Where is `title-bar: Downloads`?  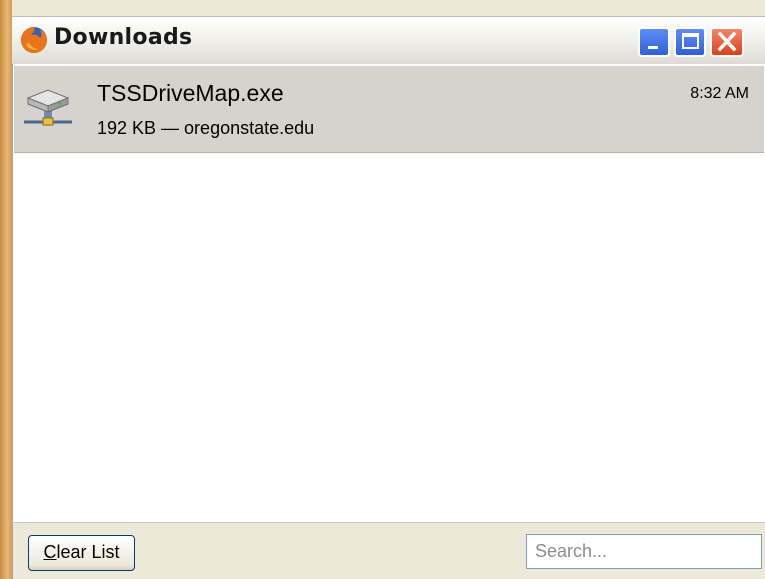
title-bar: Downloads is located at coordinates (388, 40).